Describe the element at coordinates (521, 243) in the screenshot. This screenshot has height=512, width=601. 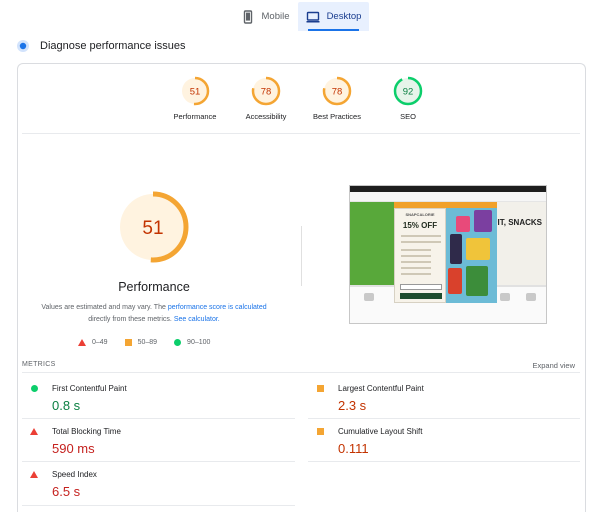
I see `screenshot-hero-right` at that location.